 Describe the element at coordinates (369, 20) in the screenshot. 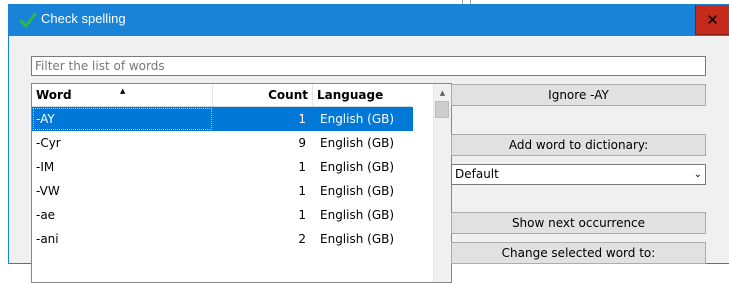

I see `title-bar: Check spelling ✕` at that location.